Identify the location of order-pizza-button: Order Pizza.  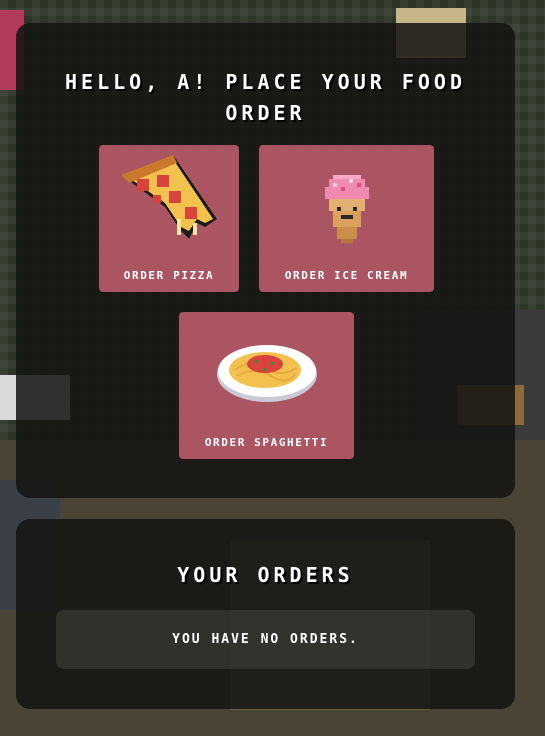
(169, 218).